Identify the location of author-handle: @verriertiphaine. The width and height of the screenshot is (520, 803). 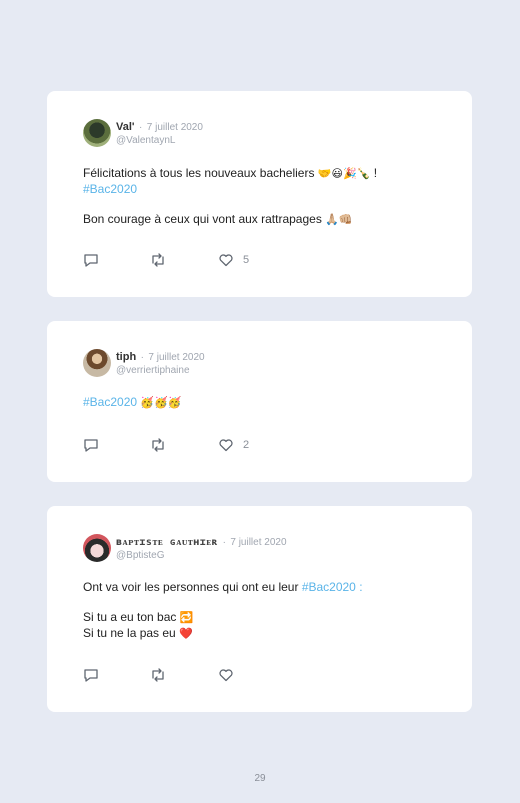
(160, 370).